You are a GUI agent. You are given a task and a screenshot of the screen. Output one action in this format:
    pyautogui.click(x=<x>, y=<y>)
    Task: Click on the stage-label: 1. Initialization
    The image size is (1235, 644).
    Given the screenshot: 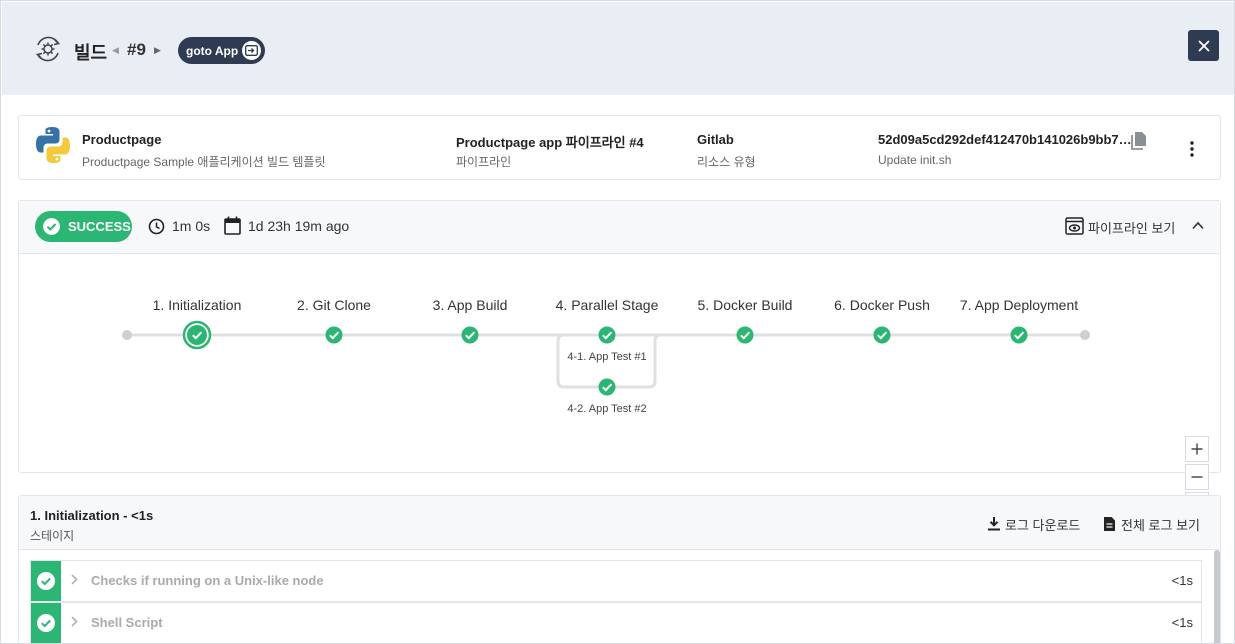 What is the action you would take?
    pyautogui.click(x=197, y=305)
    